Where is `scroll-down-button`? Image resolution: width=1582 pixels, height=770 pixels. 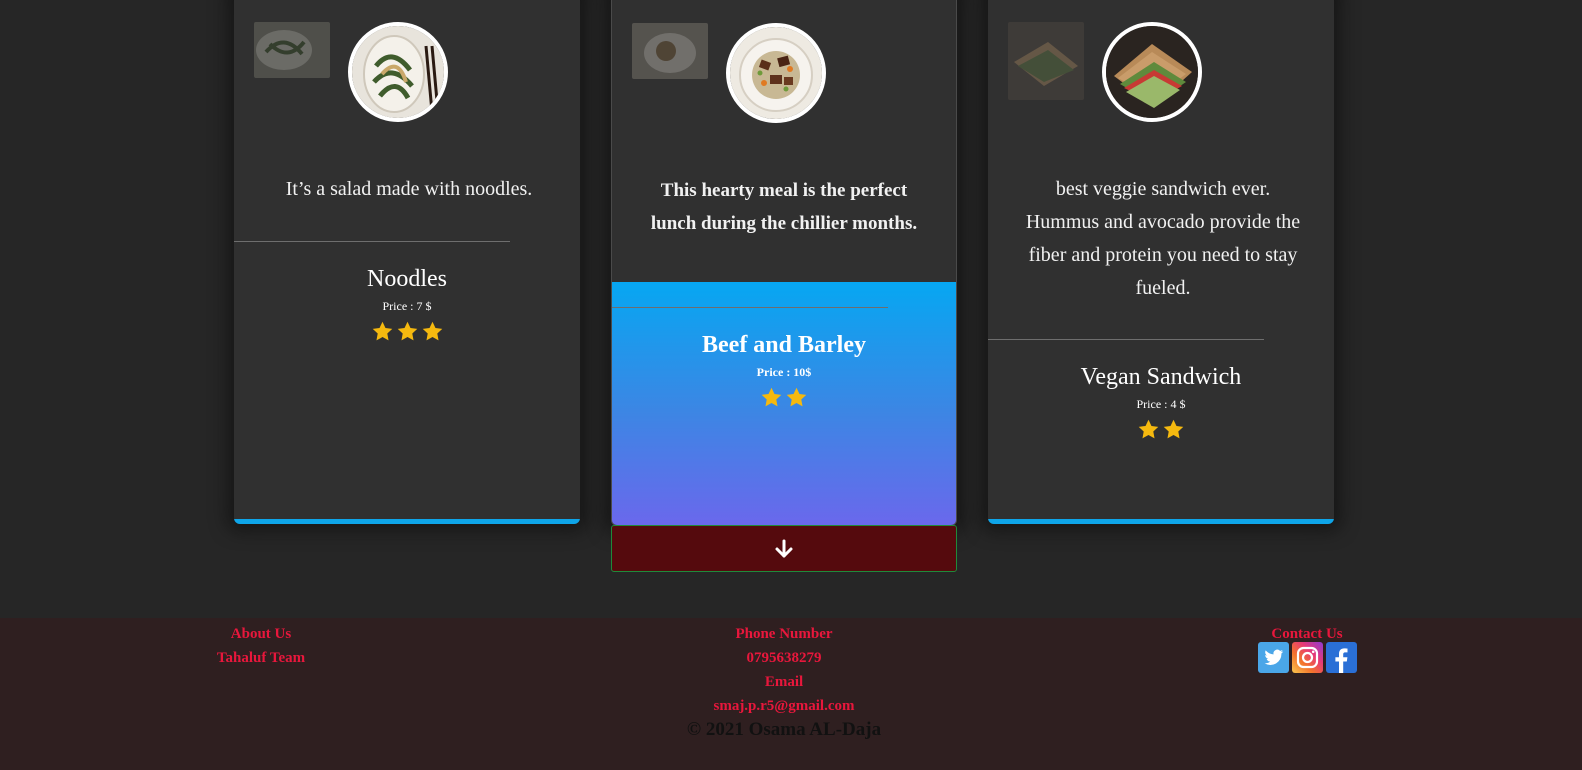
scroll-down-button is located at coordinates (784, 548).